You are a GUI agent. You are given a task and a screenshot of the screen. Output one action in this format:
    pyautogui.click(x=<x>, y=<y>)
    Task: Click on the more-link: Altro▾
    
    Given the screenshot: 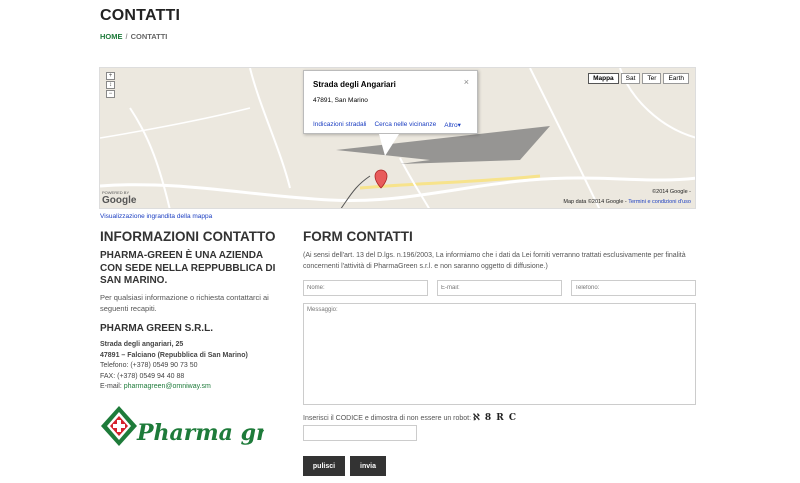 What is the action you would take?
    pyautogui.click(x=452, y=125)
    